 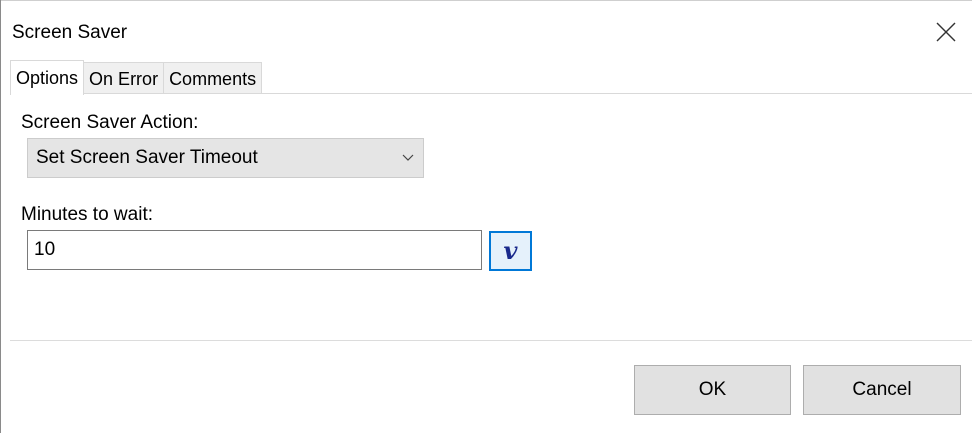 What do you see at coordinates (213, 78) in the screenshot?
I see `tab-comments: Comments` at bounding box center [213, 78].